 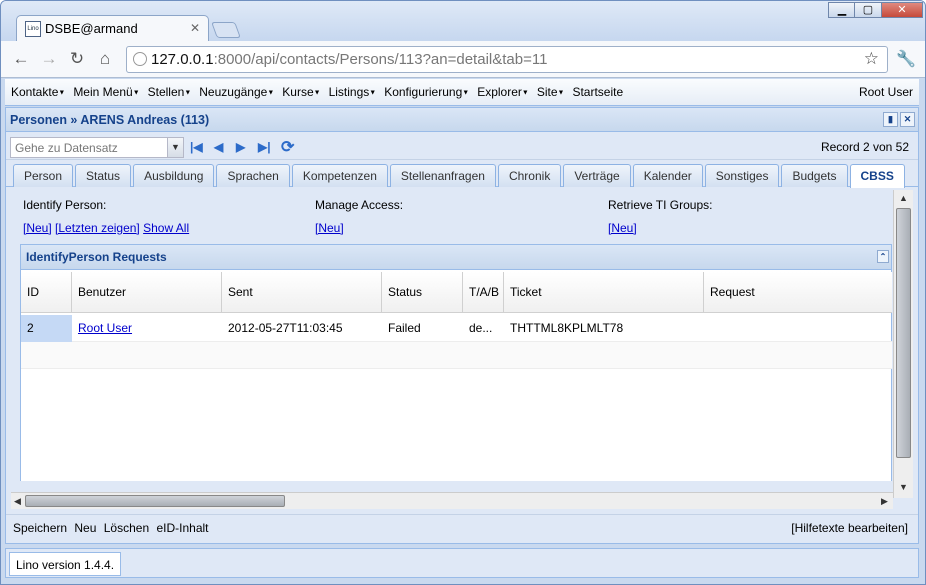 What do you see at coordinates (547, 92) in the screenshot?
I see `menu-label: Site` at bounding box center [547, 92].